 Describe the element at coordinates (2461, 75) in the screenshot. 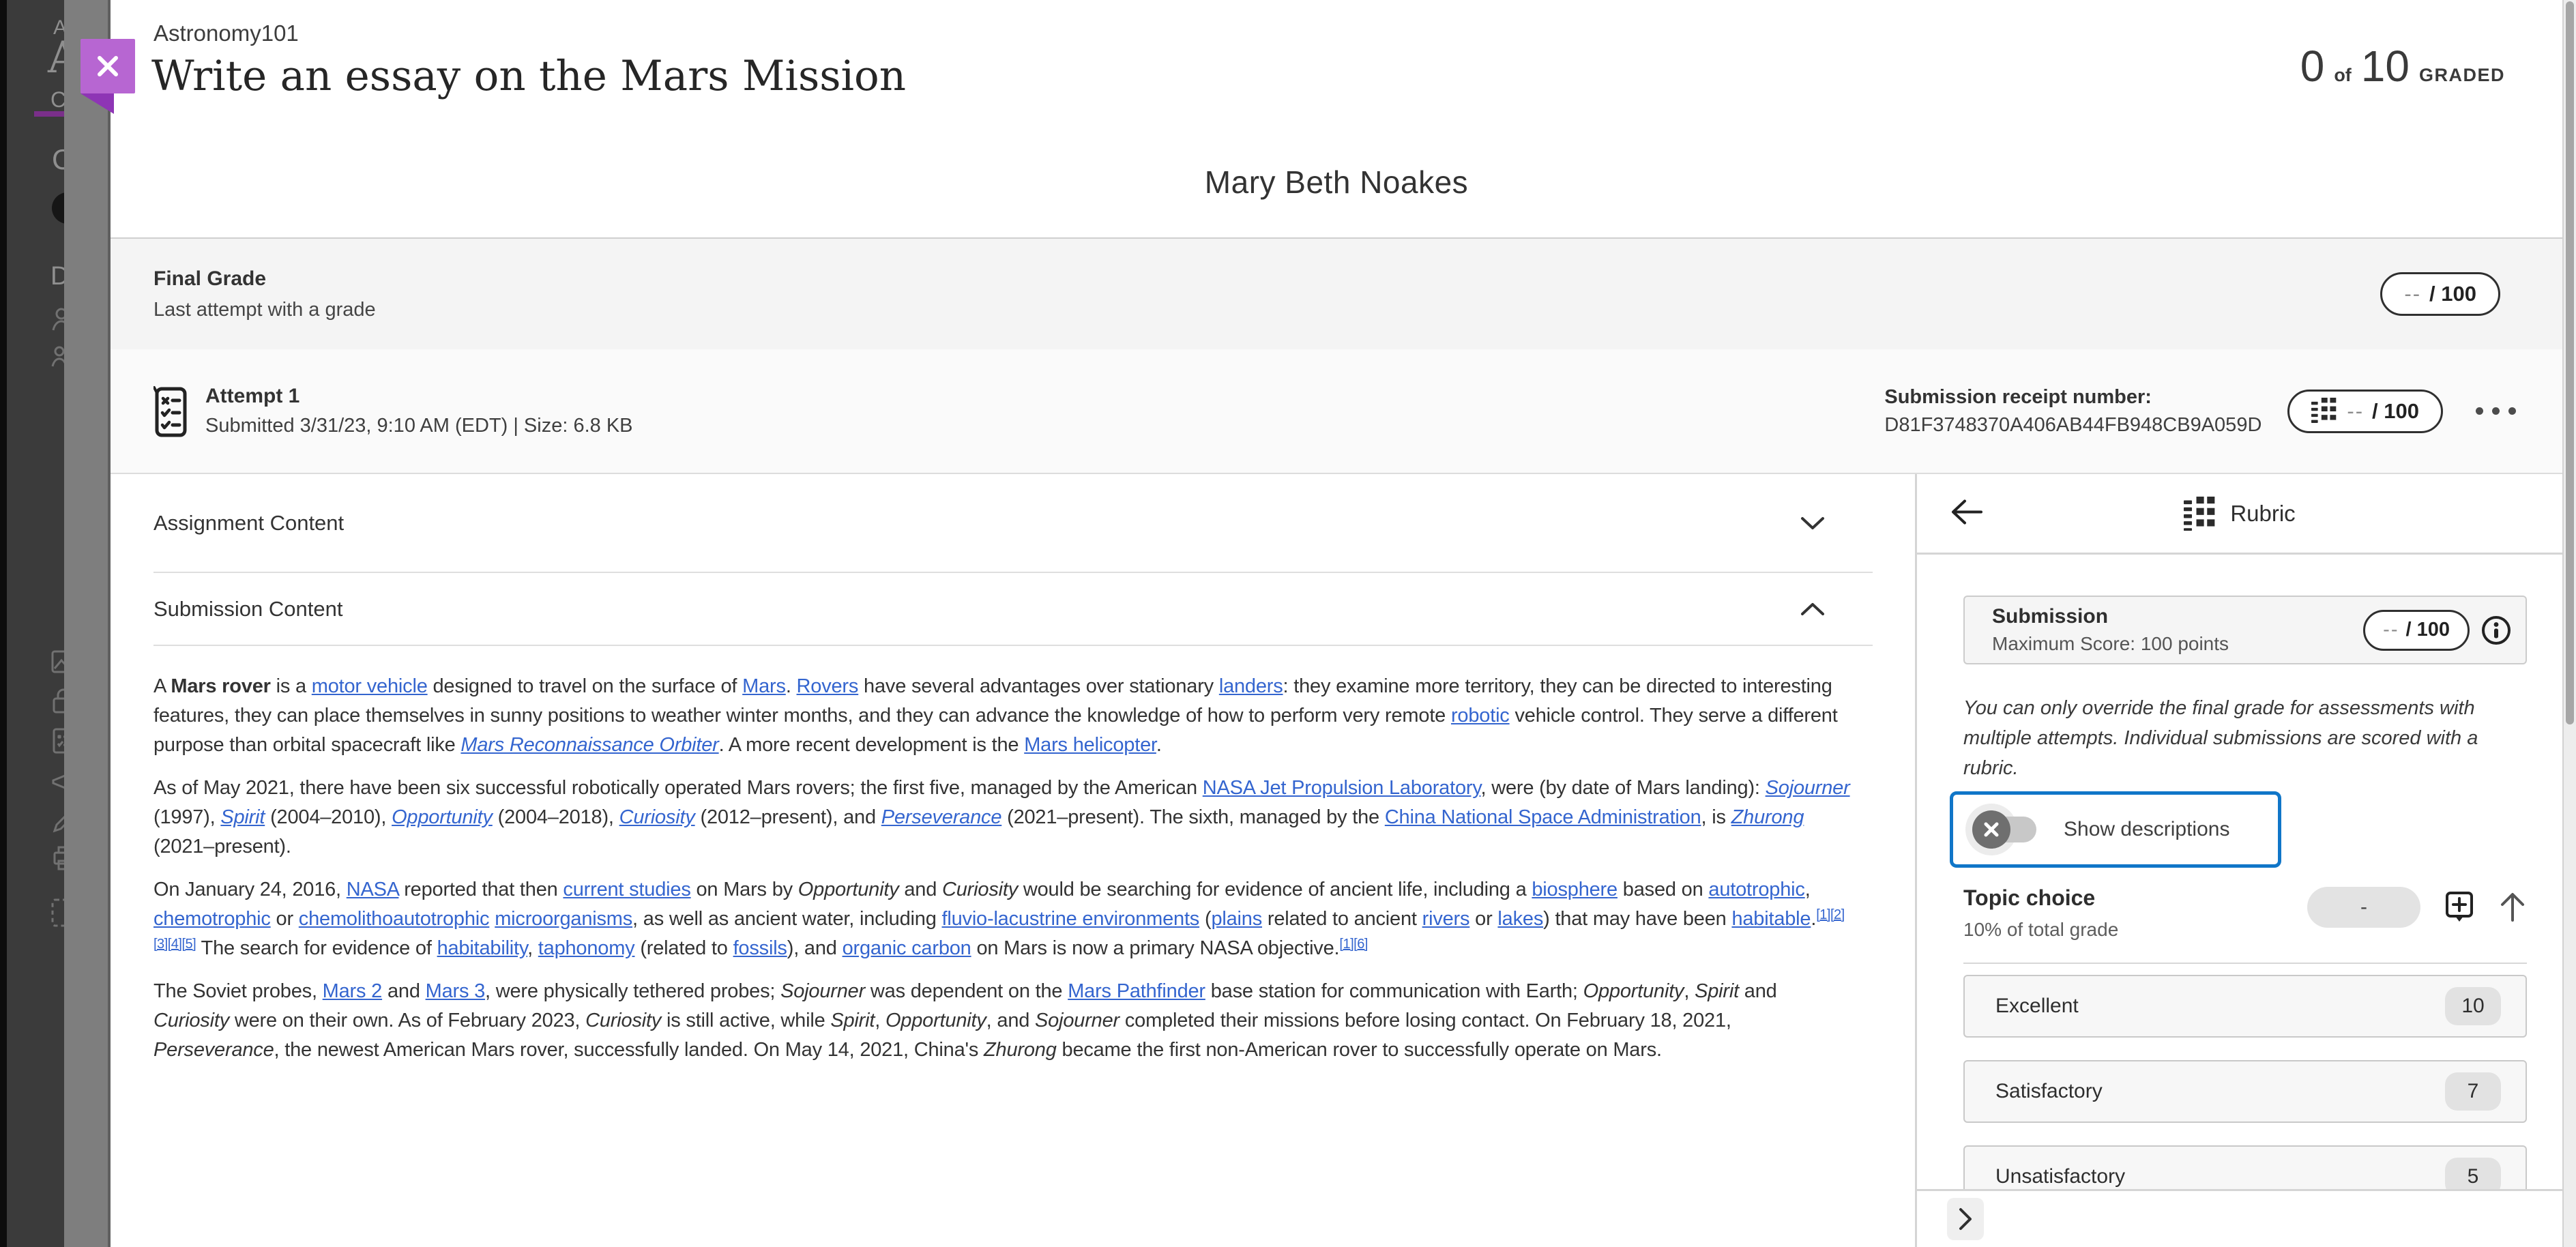

I see `graded-label: GRADED` at that location.